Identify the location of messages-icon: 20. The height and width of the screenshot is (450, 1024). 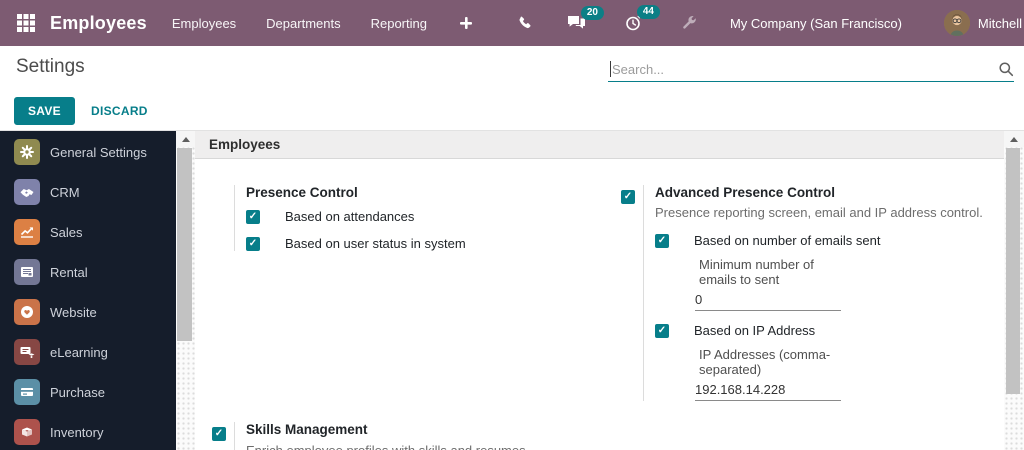
(580, 18).